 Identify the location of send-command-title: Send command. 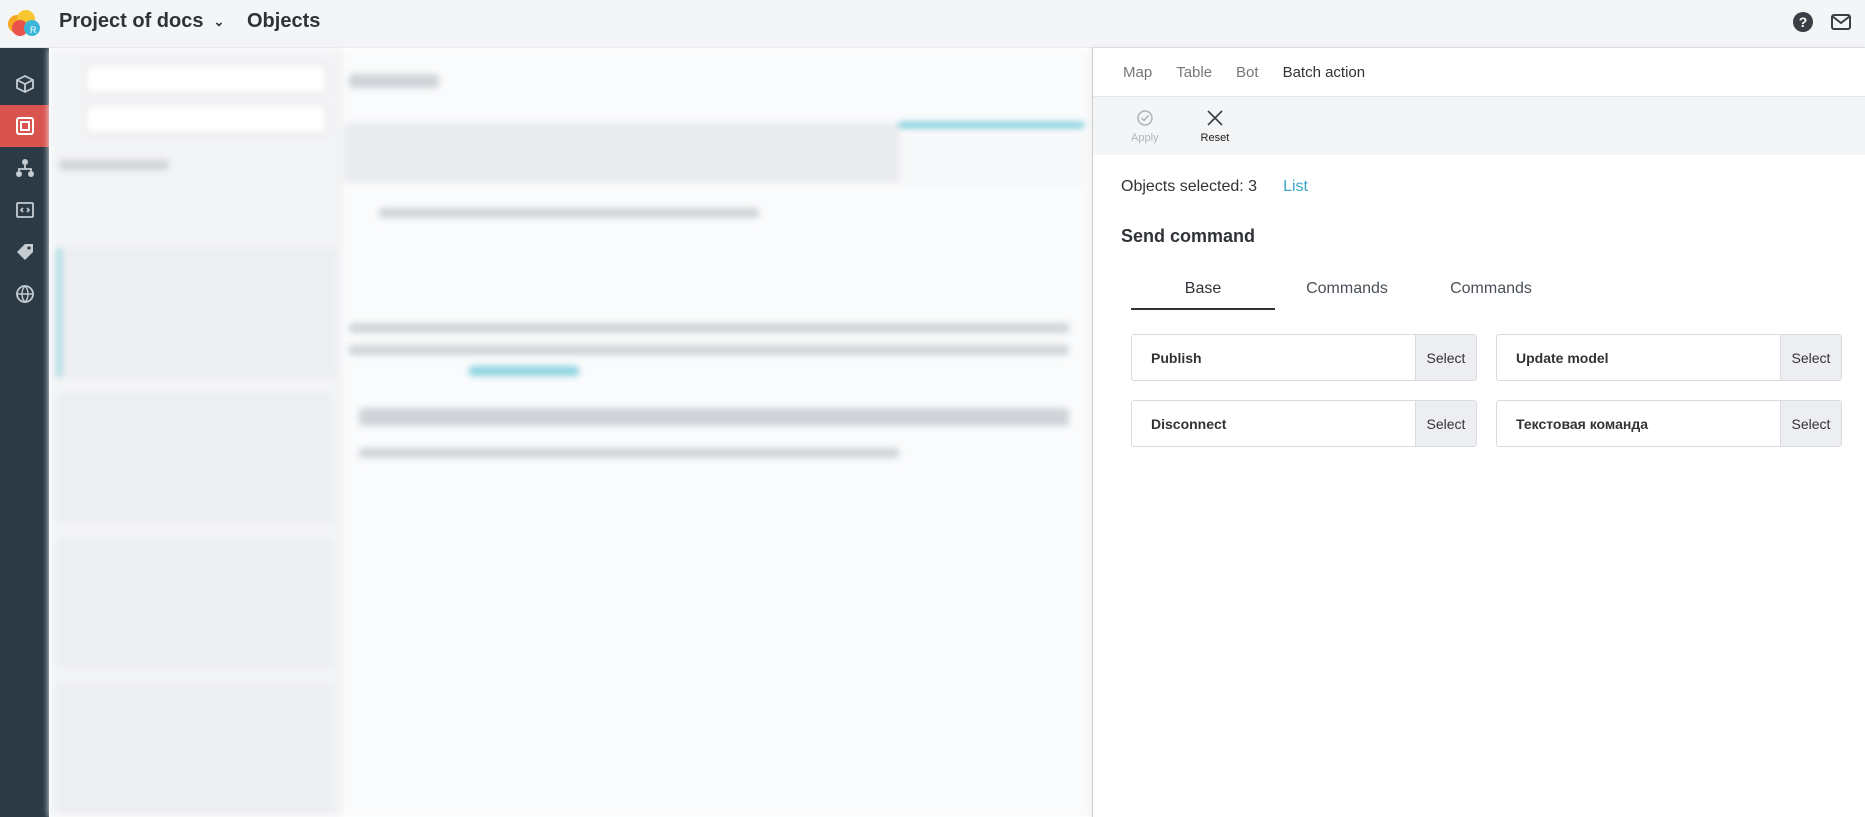
(1188, 236).